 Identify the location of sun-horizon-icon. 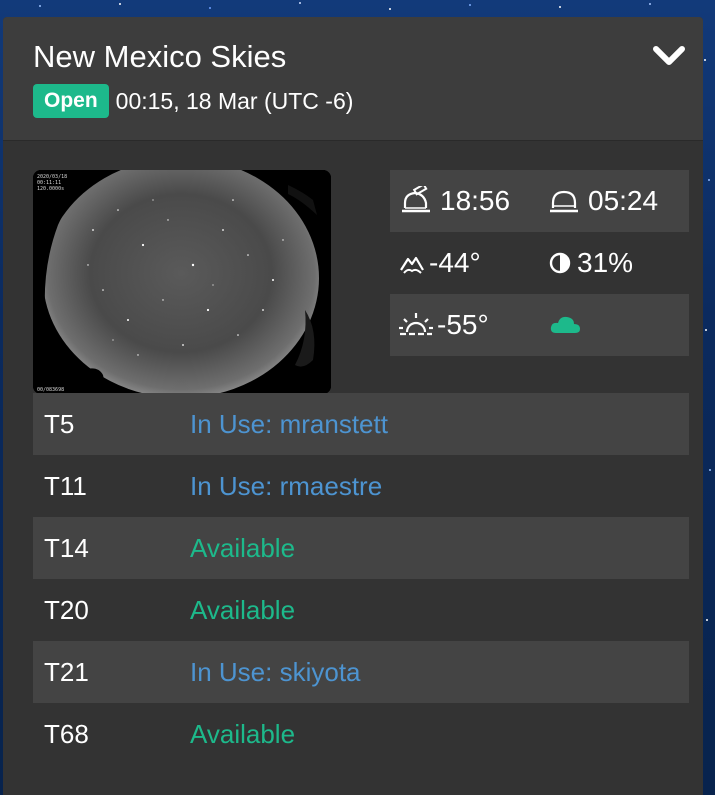
(416, 324).